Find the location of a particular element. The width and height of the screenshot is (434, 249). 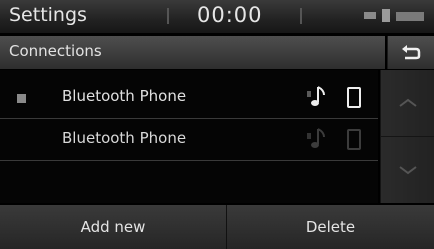

battery-icon is located at coordinates (370, 15).